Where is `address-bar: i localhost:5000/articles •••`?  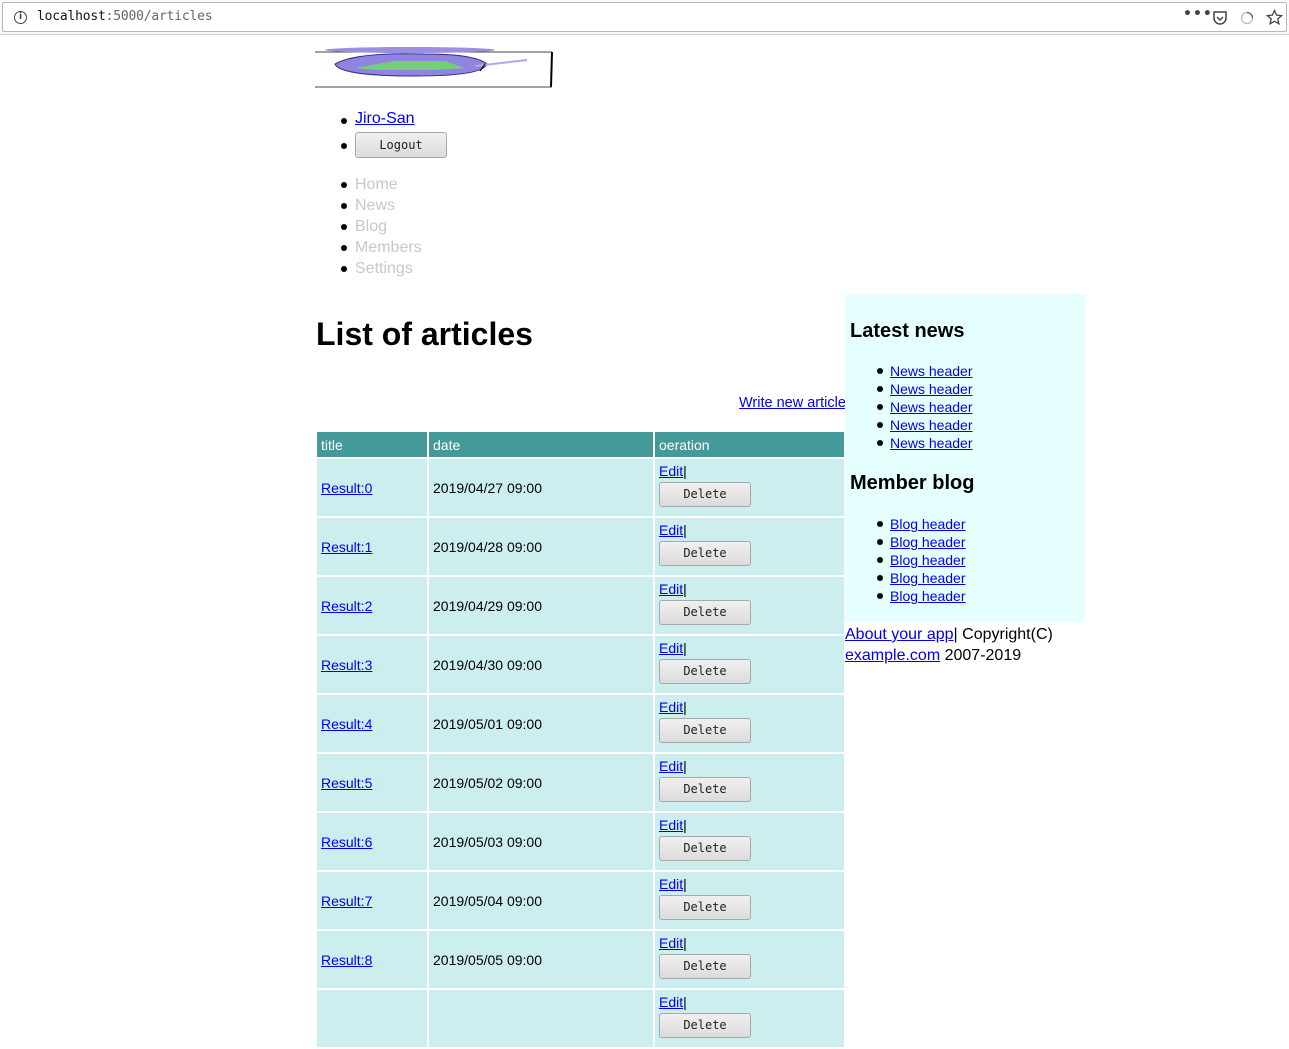
address-bar: i localhost:5000/articles ••• is located at coordinates (644, 17).